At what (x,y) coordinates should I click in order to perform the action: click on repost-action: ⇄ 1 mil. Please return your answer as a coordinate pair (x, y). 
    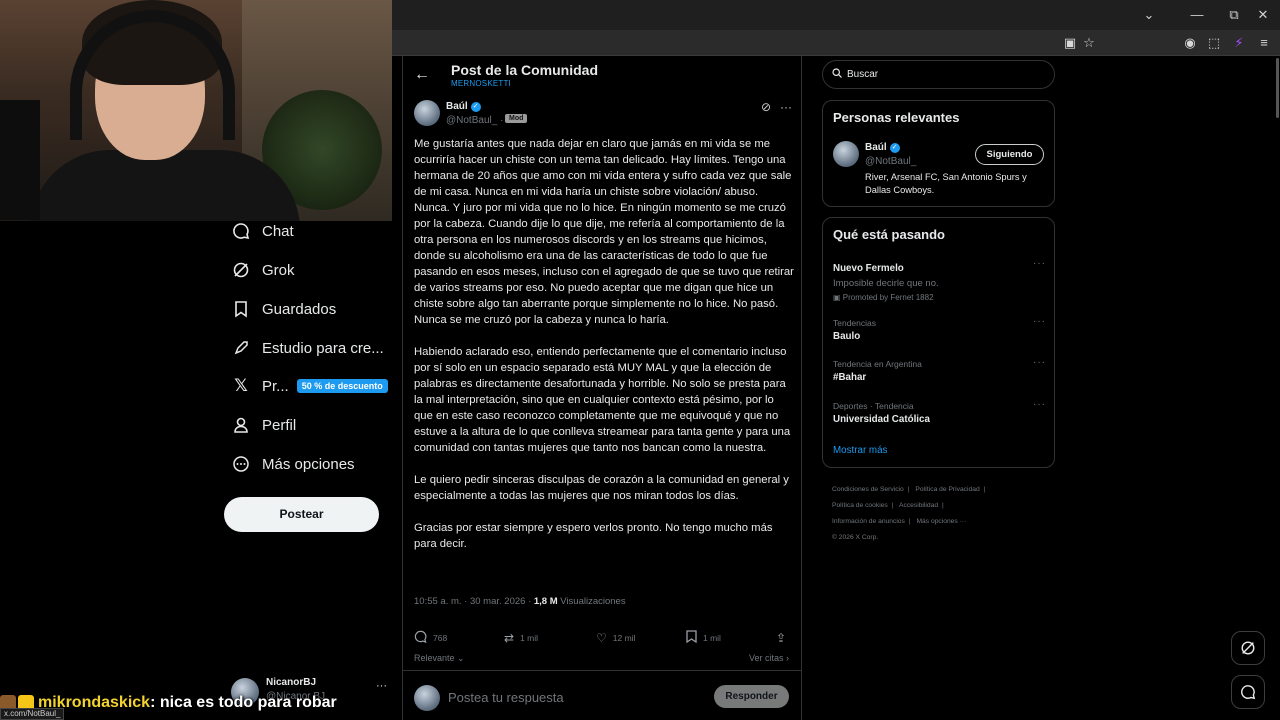
    Looking at the image, I should click on (550, 638).